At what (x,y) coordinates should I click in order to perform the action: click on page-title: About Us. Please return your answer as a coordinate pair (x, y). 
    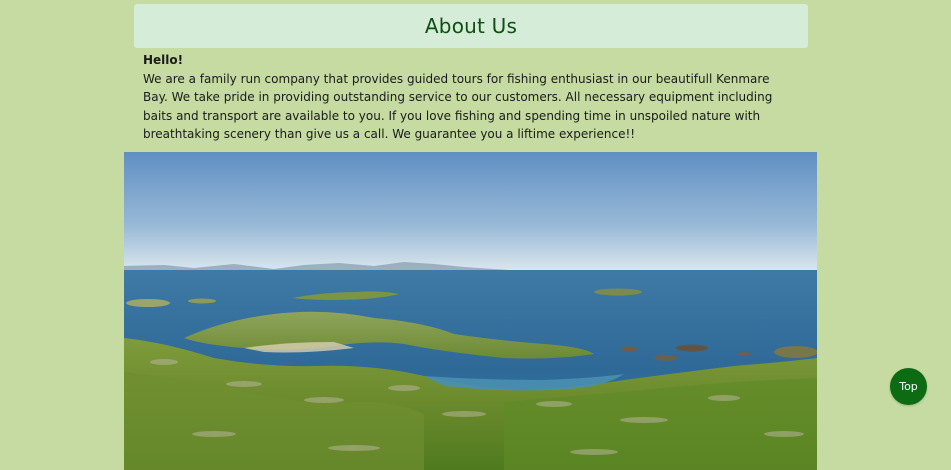
    Looking at the image, I should click on (471, 26).